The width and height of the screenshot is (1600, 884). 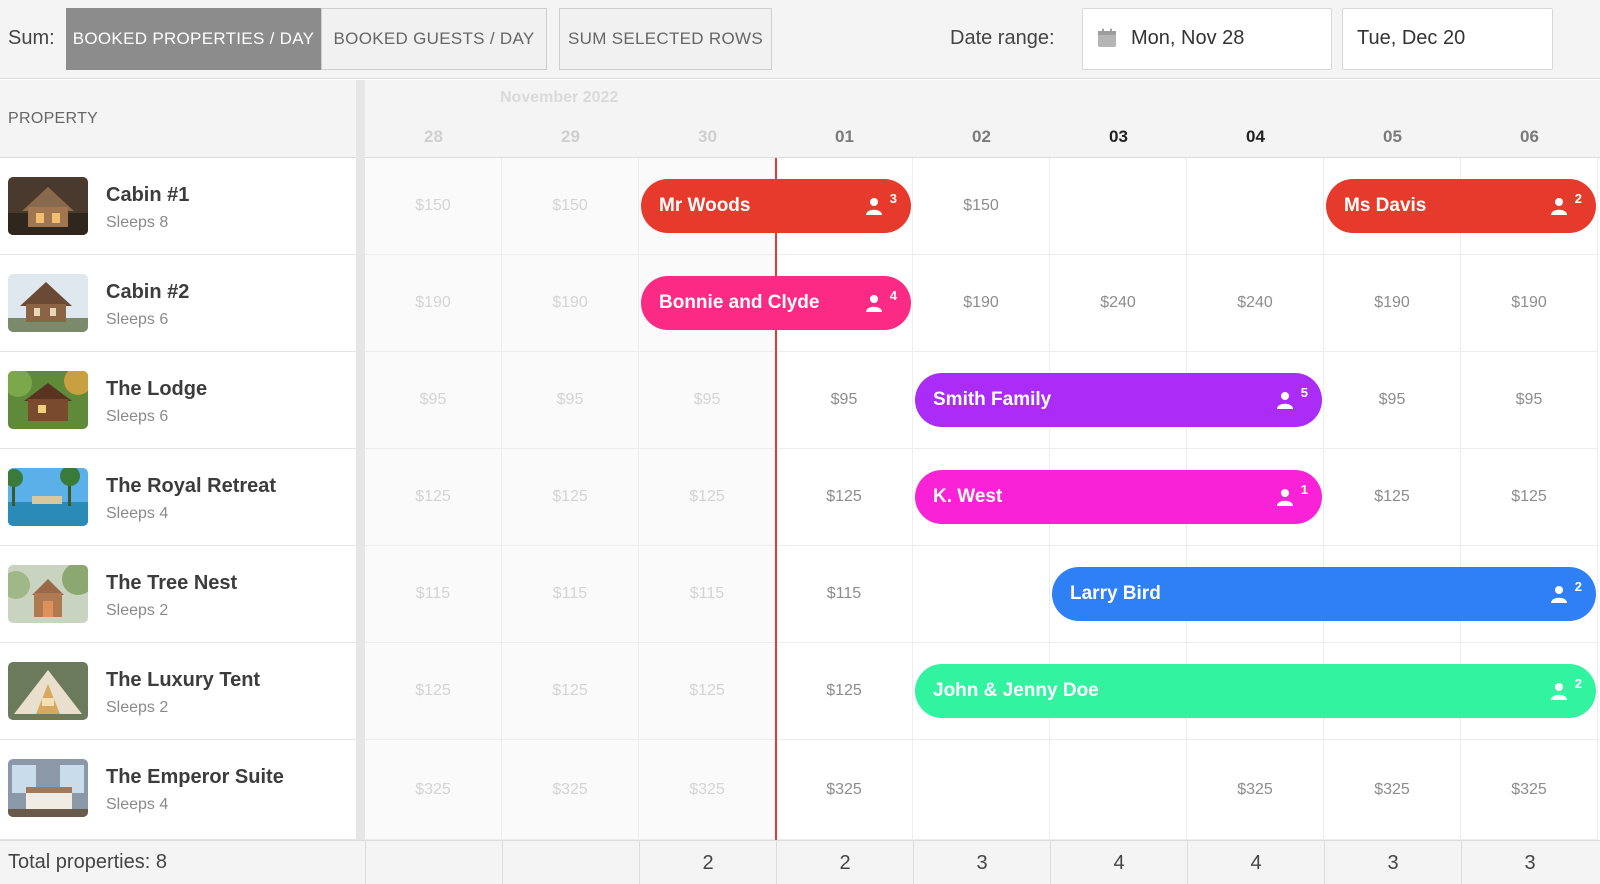 What do you see at coordinates (178, 119) in the screenshot?
I see `property-column-header: PROPERTY` at bounding box center [178, 119].